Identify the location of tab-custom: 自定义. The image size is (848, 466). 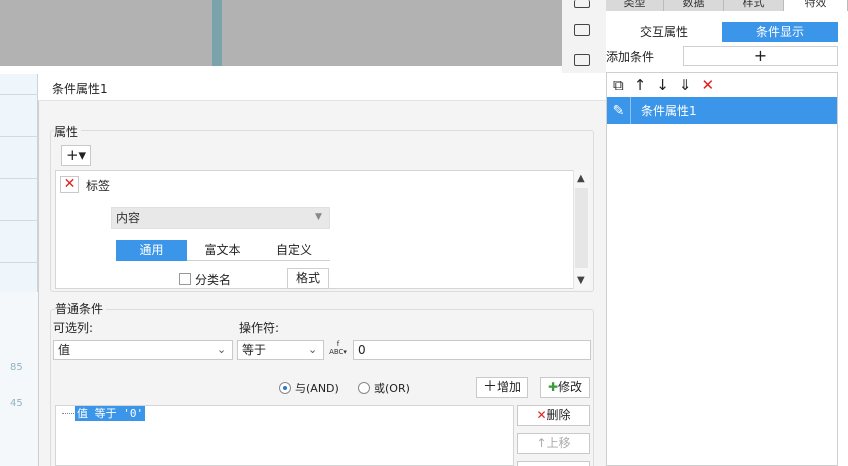
(294, 250).